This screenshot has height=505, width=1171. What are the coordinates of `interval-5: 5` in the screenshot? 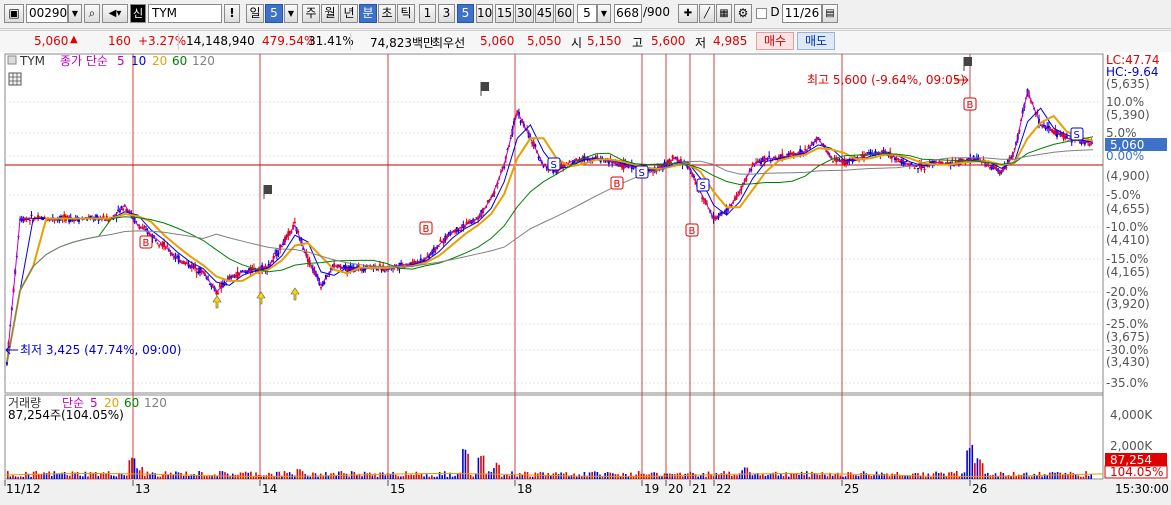 It's located at (465, 13).